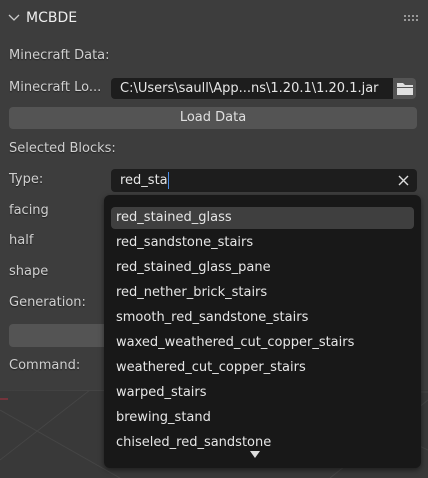  I want to click on type-label: Type:, so click(26, 179).